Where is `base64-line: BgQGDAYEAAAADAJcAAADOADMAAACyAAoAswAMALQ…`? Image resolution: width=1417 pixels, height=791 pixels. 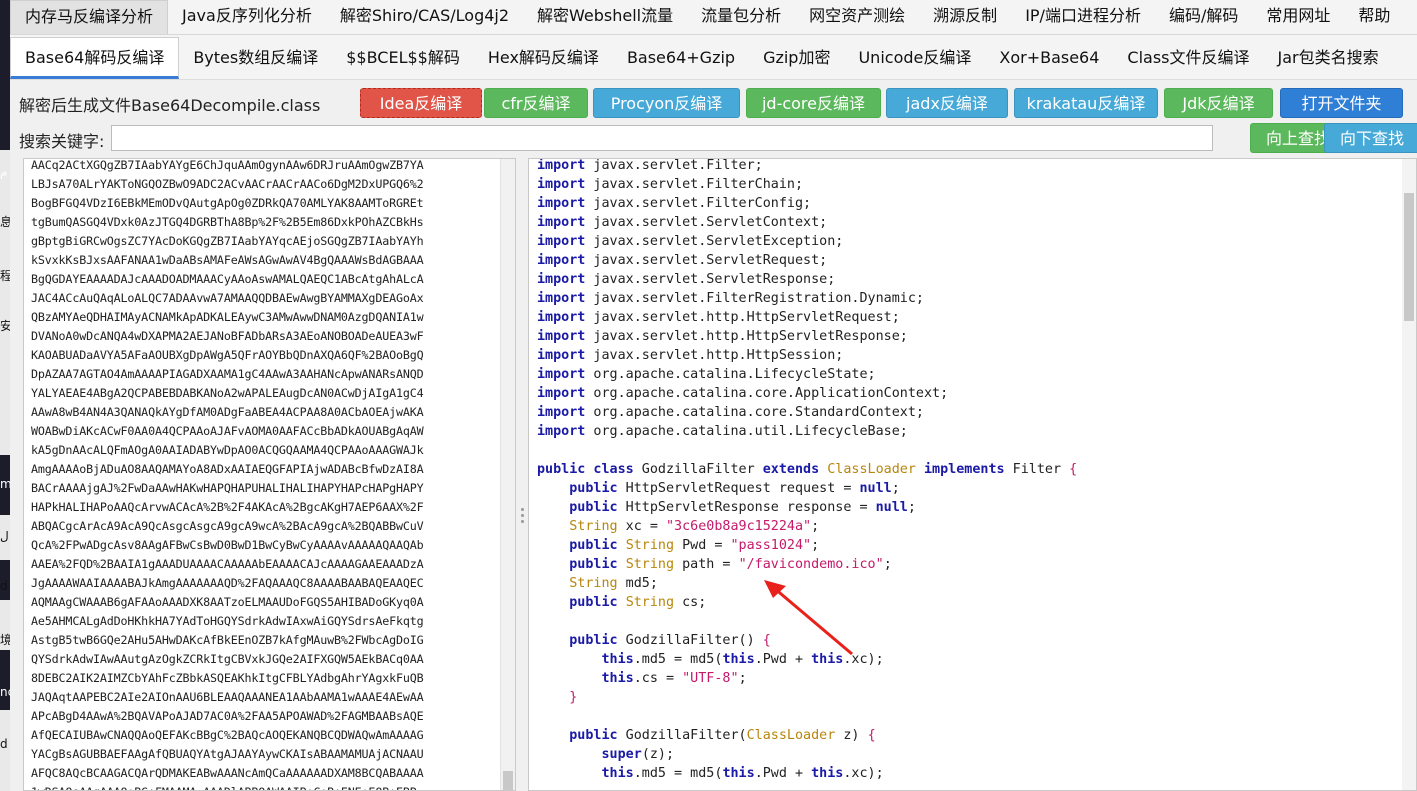
base64-line: BgQGDAYEAAAADAJcAAADOADMAAACyAAoAswAMALQ… is located at coordinates (227, 279).